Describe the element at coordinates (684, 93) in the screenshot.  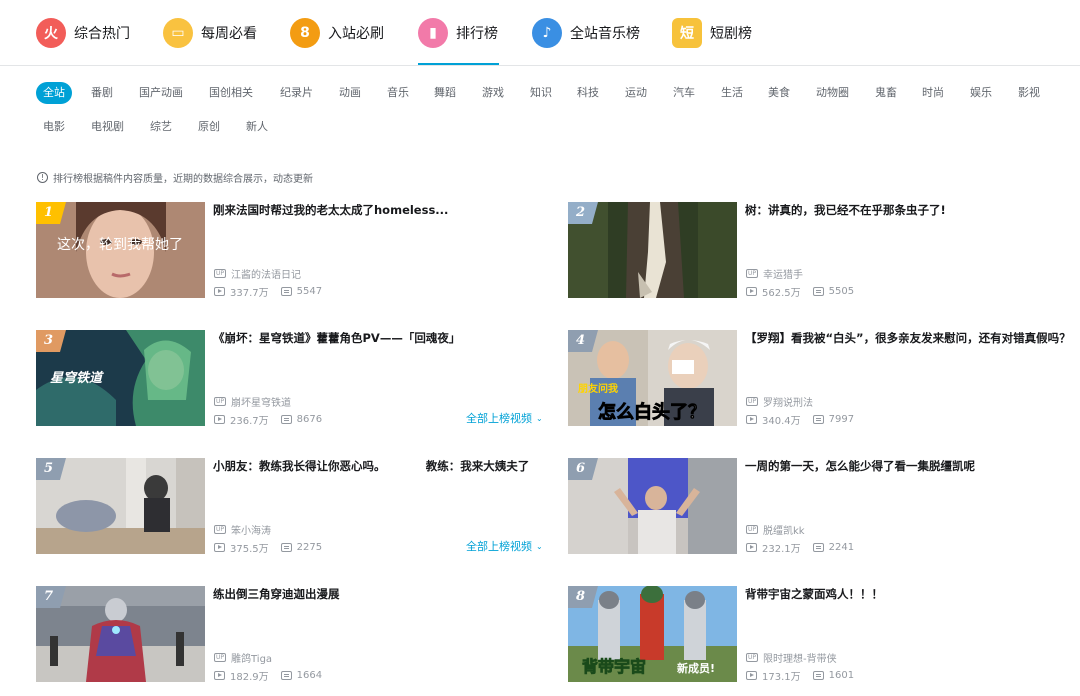
I see `category-item: 汽车` at that location.